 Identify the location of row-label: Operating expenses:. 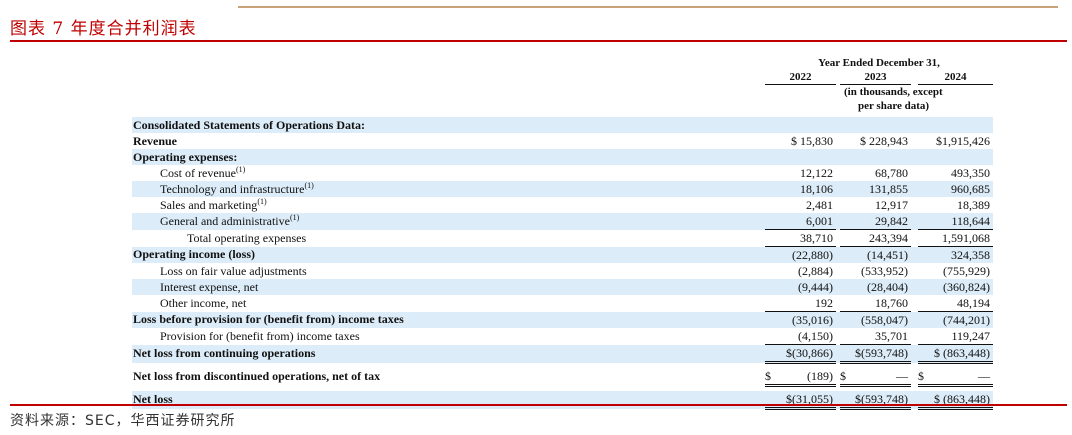
(448, 157).